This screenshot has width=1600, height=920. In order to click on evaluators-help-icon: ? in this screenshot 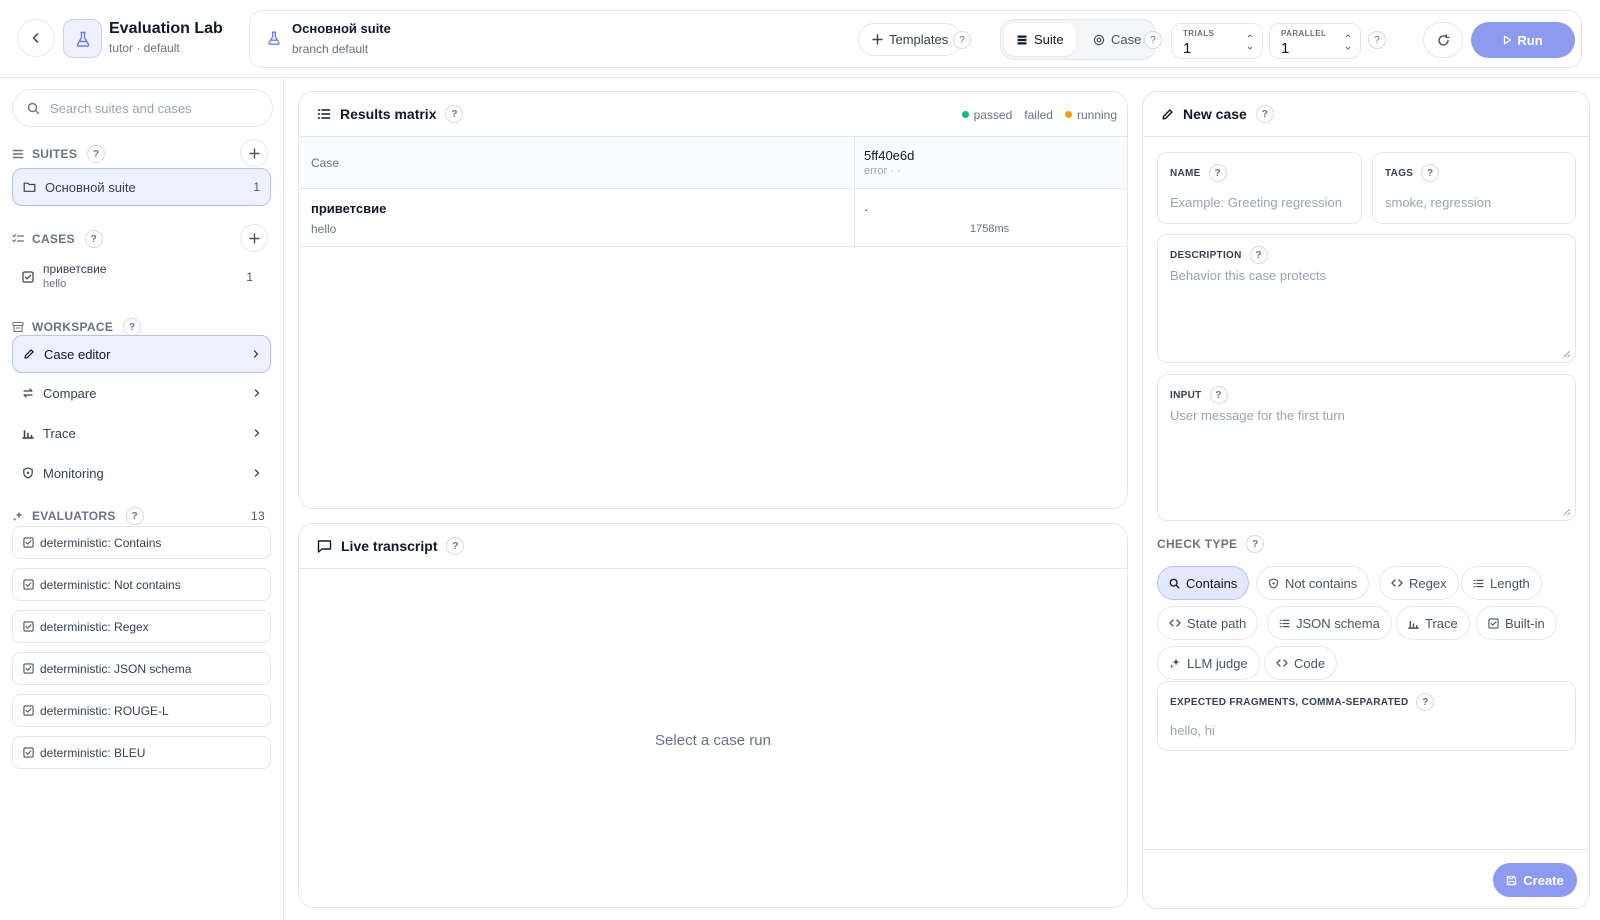, I will do `click(134, 516)`.